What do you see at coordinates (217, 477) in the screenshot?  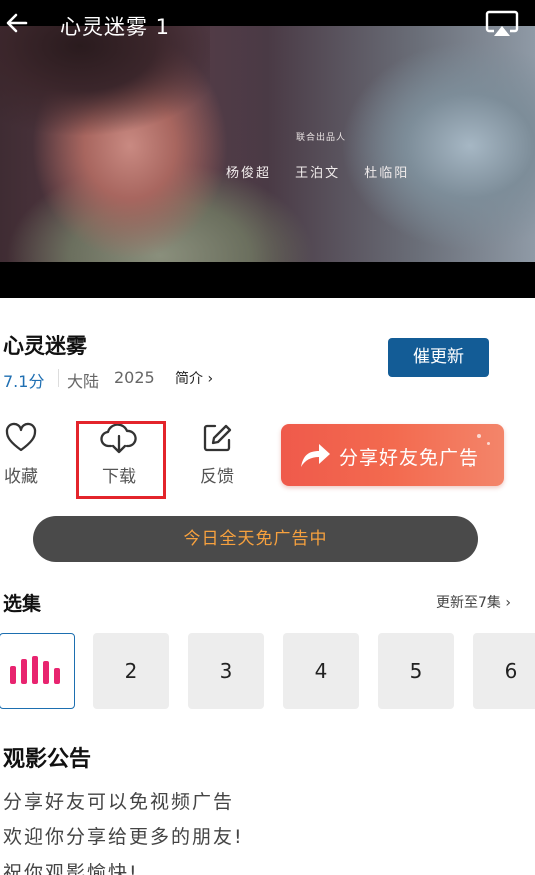 I see `feedback-label: 反馈` at bounding box center [217, 477].